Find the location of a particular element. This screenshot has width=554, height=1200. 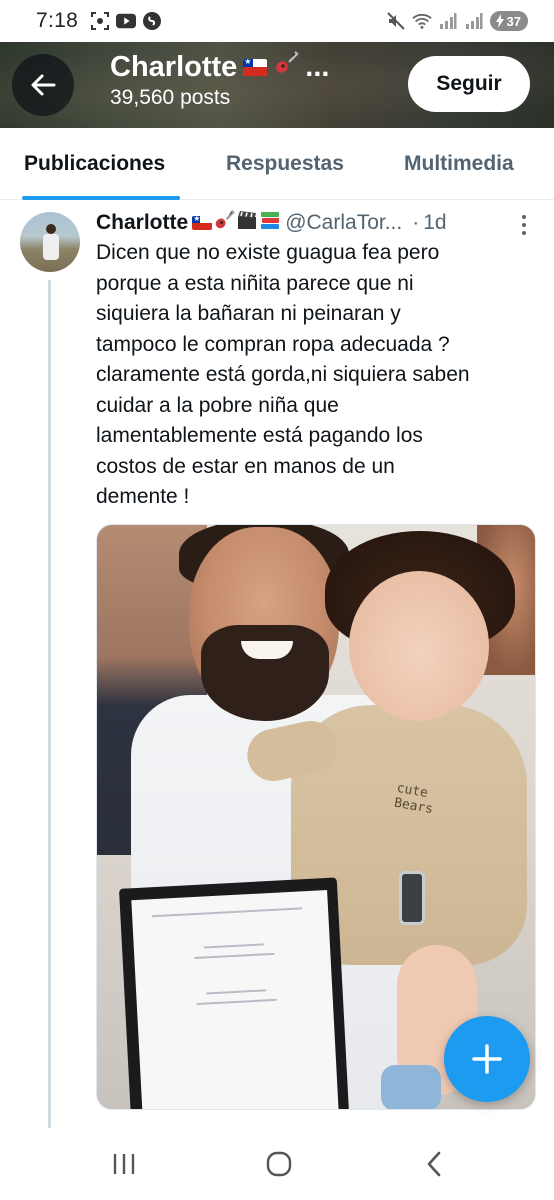

tab-publicaciones: Publicaciones is located at coordinates (90, 164).